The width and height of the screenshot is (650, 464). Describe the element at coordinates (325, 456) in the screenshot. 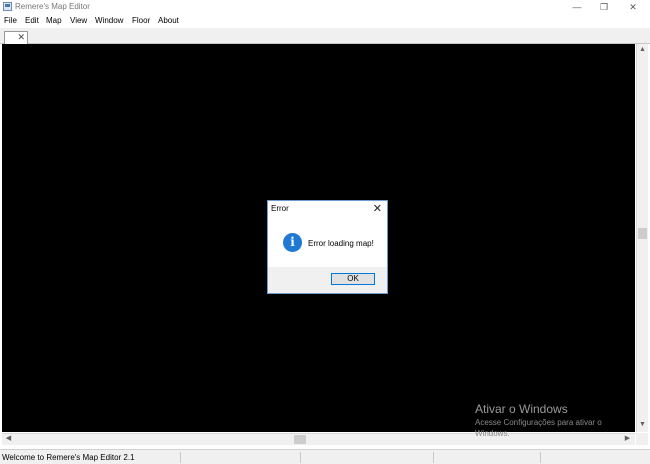

I see `status-bar: Welcome to Remere's Map Editor 2.1` at that location.